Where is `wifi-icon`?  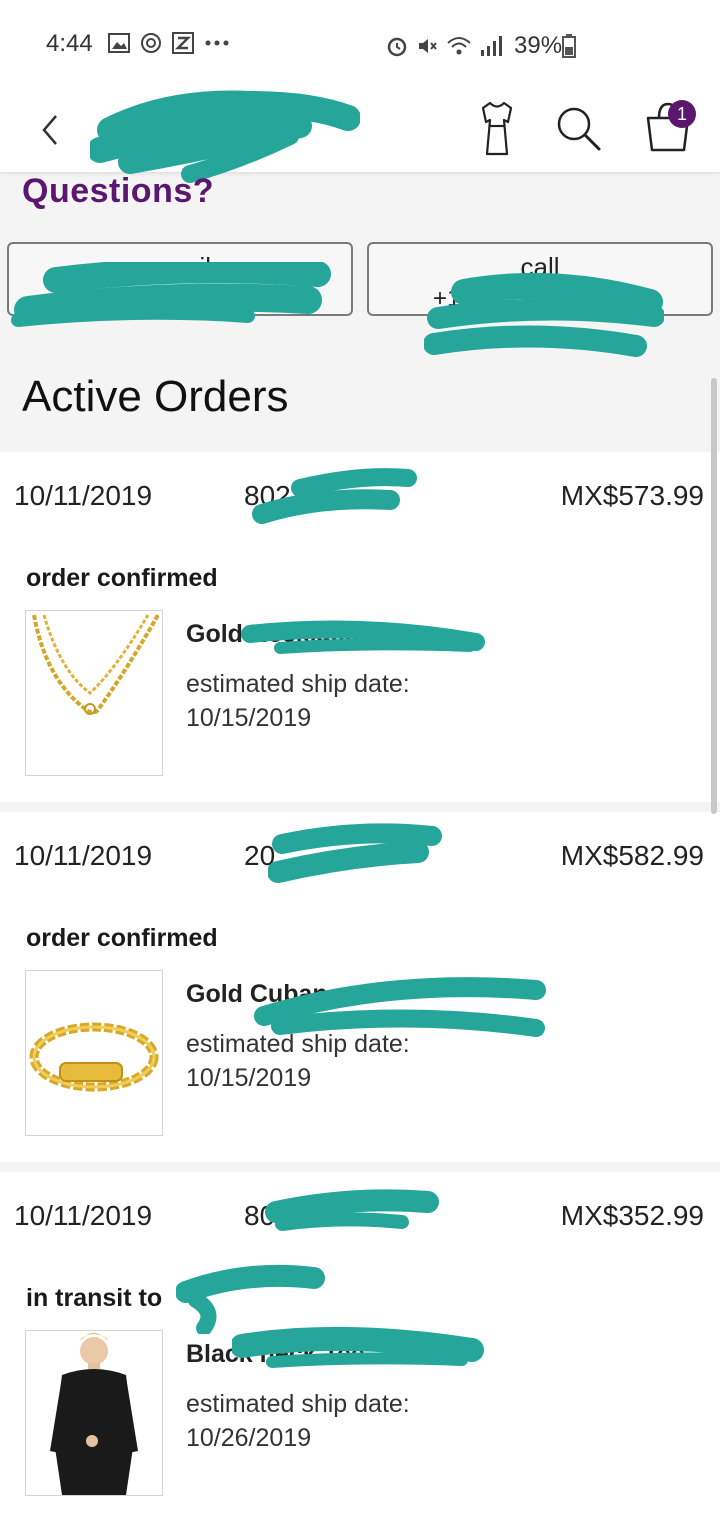
wifi-icon is located at coordinates (459, 46).